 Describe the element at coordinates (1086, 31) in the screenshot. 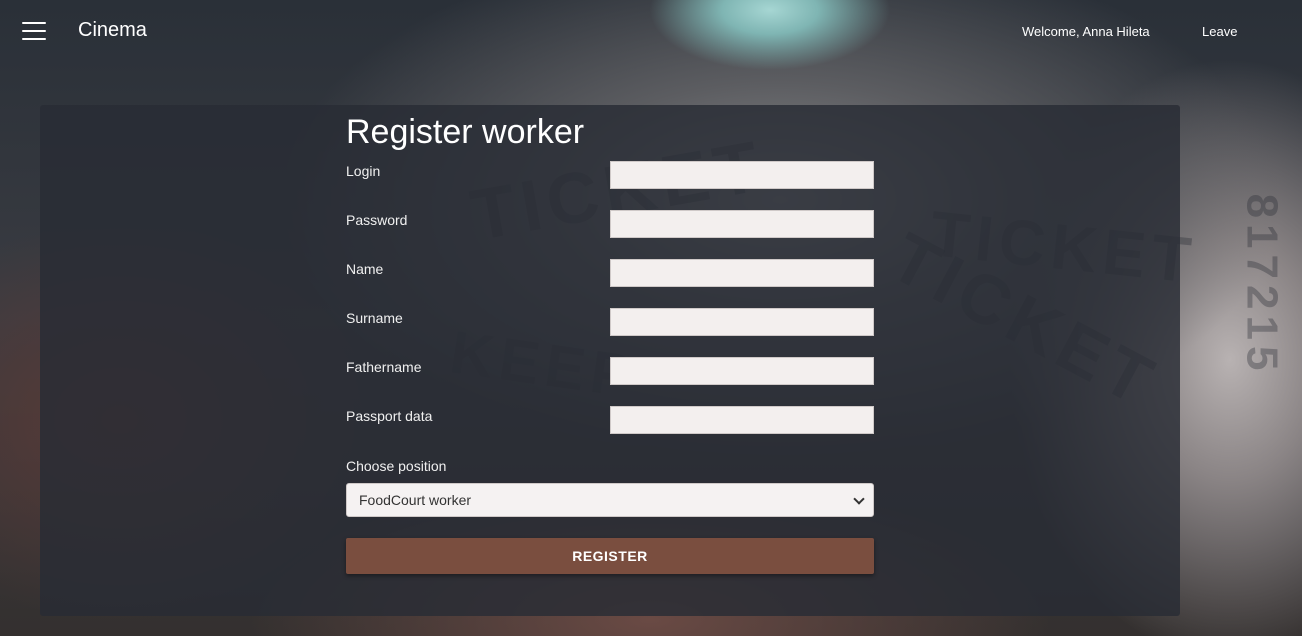

I see `welcome-text: Welcome, Anna Hileta` at that location.